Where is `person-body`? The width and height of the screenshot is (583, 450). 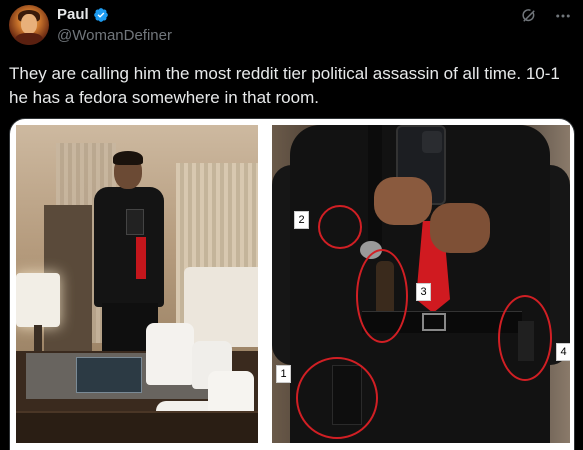 person-body is located at coordinates (129, 247).